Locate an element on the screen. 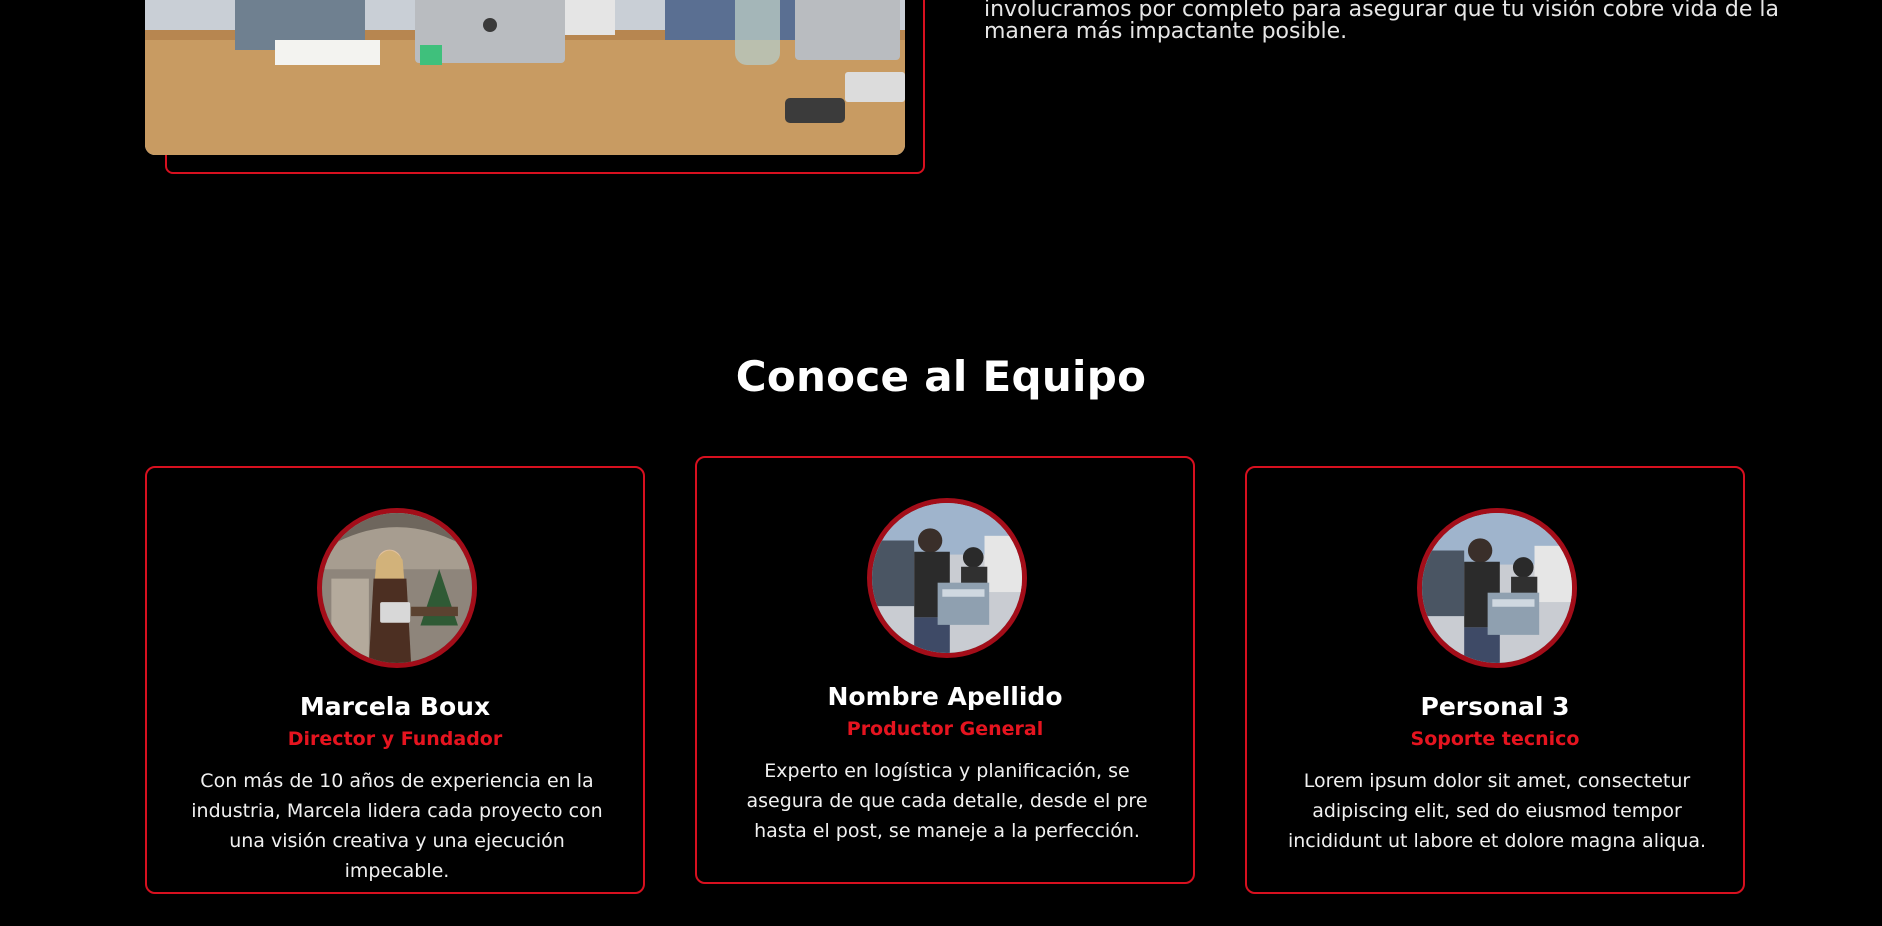 This screenshot has height=926, width=1882. about-text-line: manera más impactante posible. is located at coordinates (1166, 31).